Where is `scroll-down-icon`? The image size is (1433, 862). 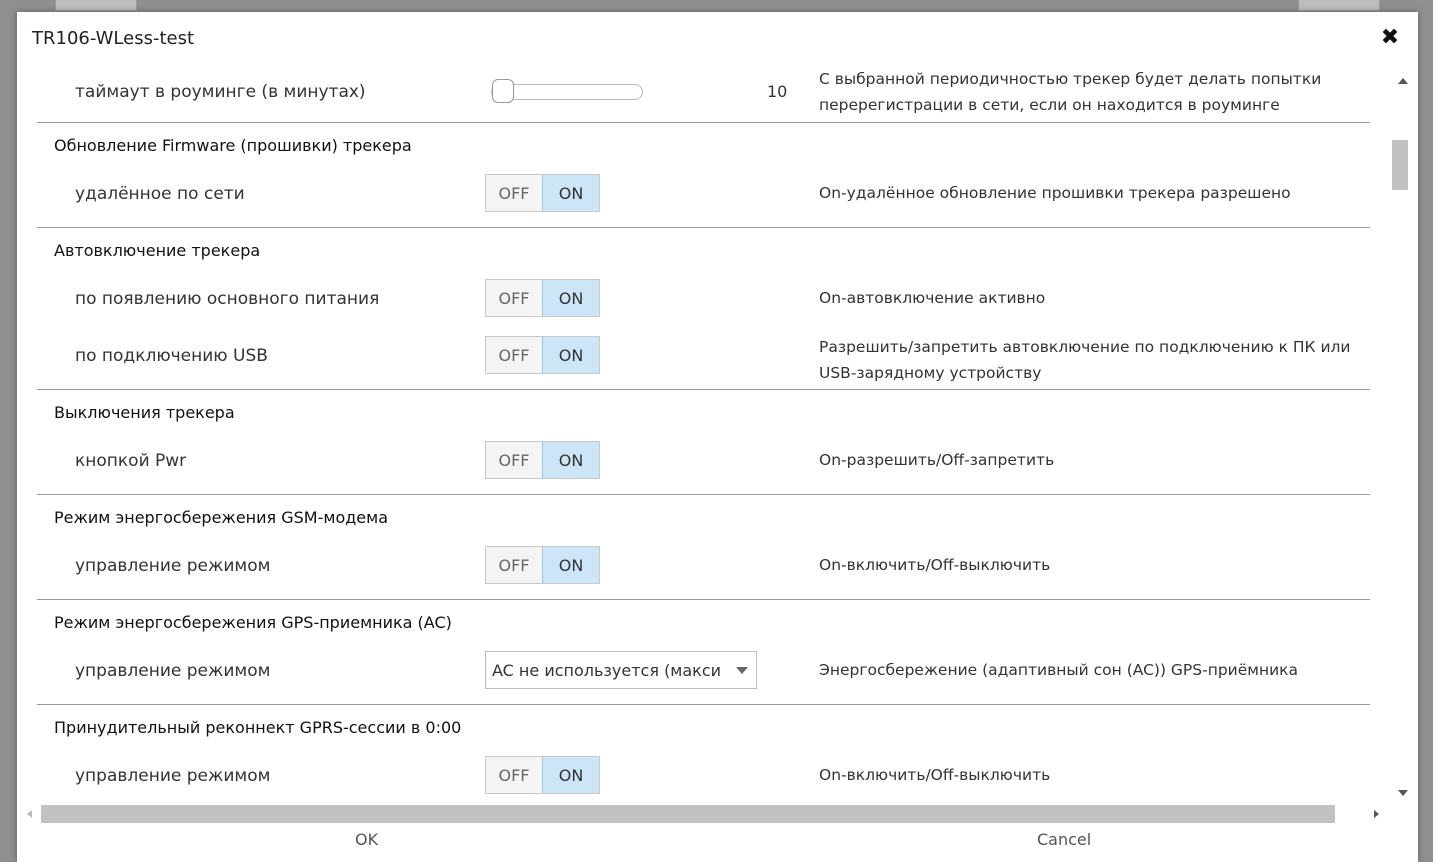
scroll-down-icon is located at coordinates (1403, 793).